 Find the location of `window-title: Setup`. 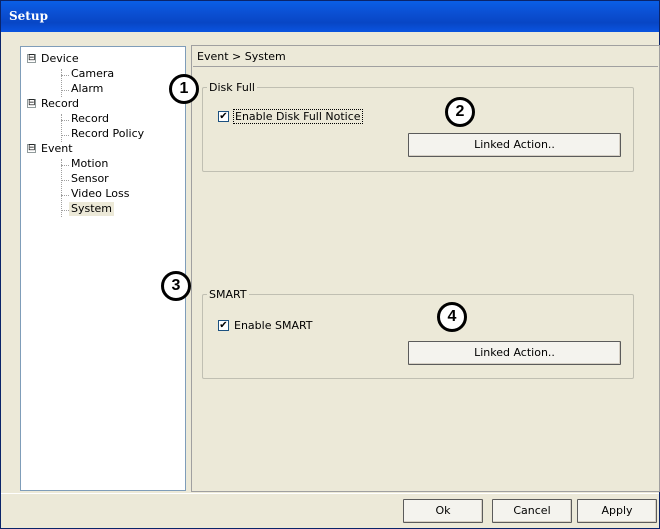

window-title: Setup is located at coordinates (28, 16).